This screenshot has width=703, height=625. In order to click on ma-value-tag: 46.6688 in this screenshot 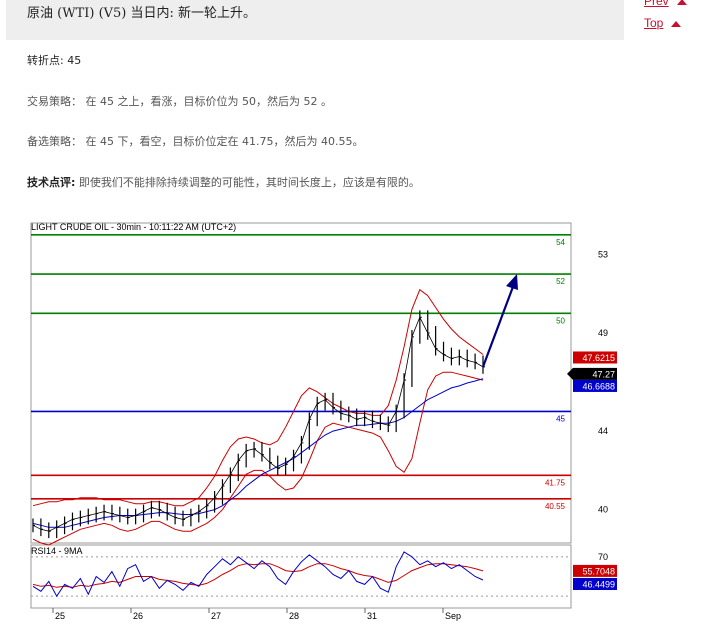, I will do `click(598, 386)`.